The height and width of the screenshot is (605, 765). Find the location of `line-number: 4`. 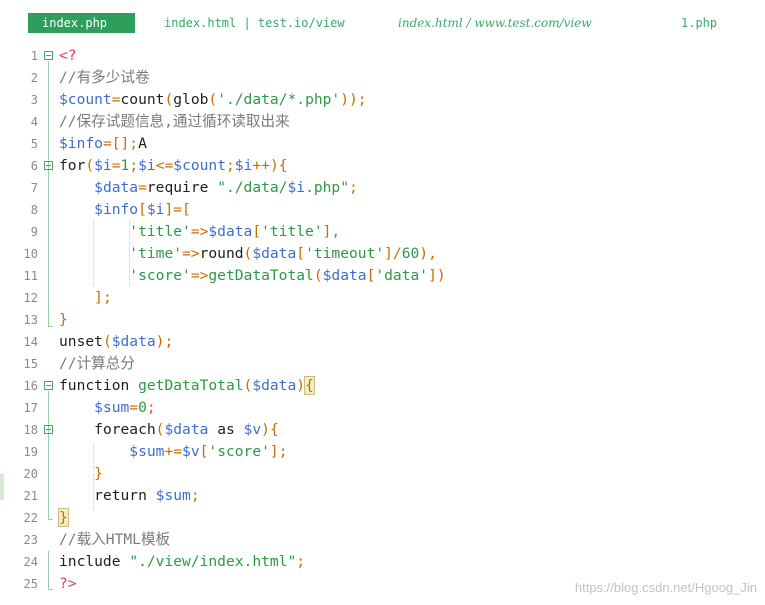

line-number: 4 is located at coordinates (34, 122).